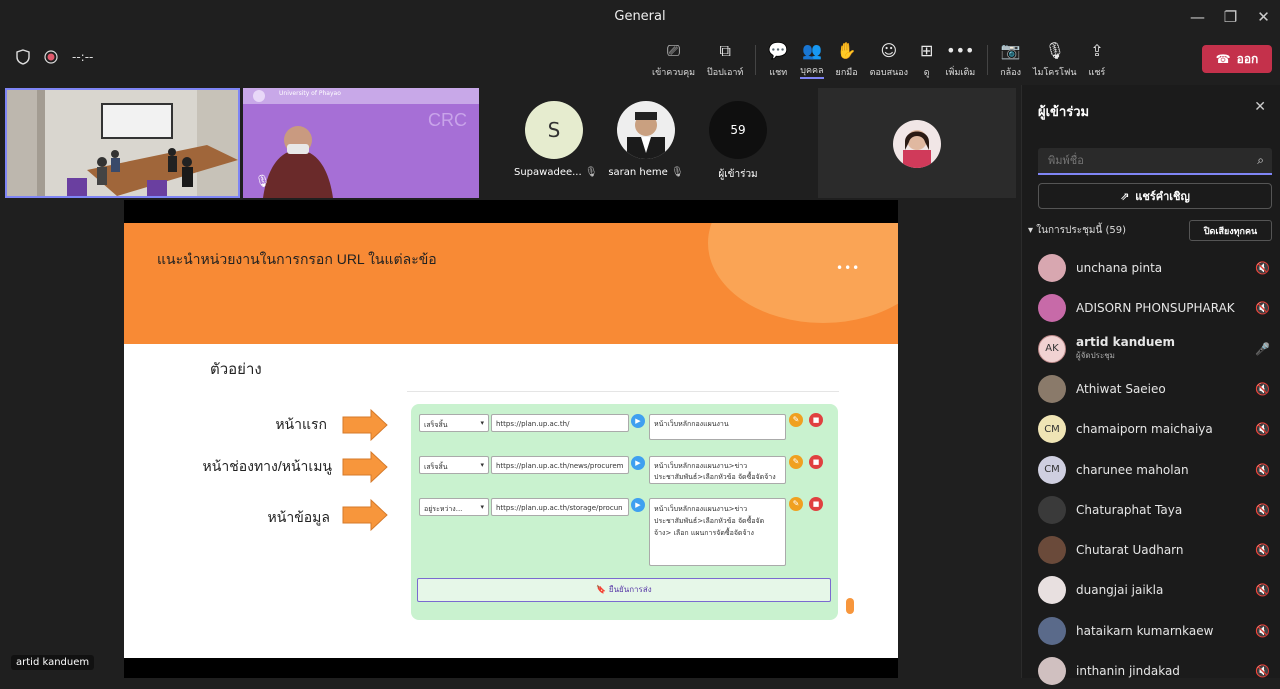  What do you see at coordinates (811, 60) in the screenshot?
I see `people-button: 👥 บุคคล` at bounding box center [811, 60].